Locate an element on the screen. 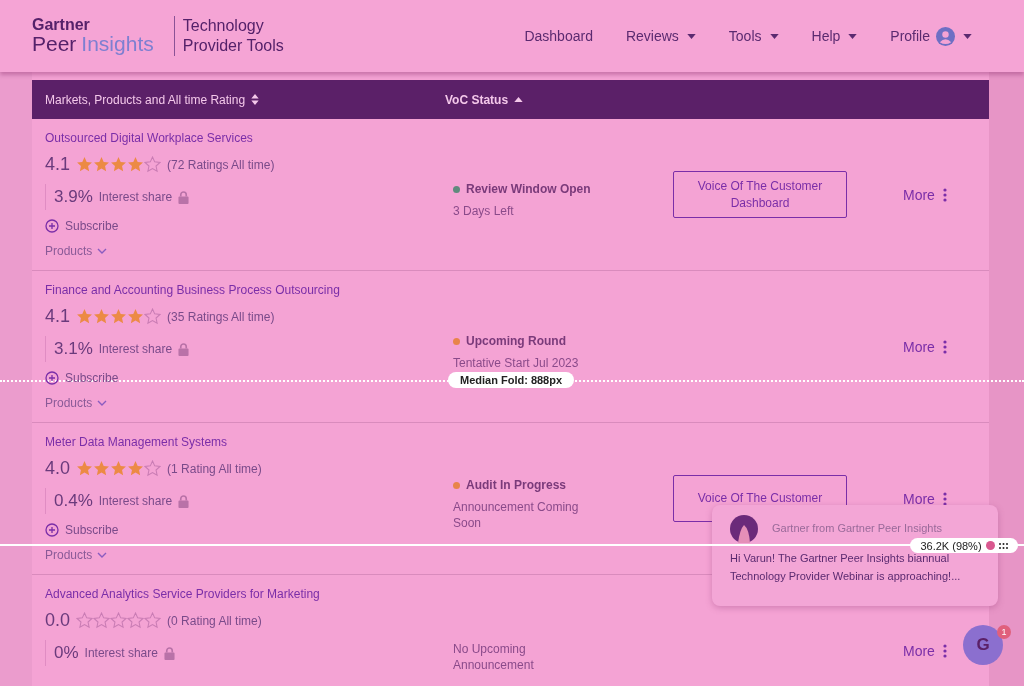 The height and width of the screenshot is (686, 1024). status-title: Upcoming Round is located at coordinates (516, 341).